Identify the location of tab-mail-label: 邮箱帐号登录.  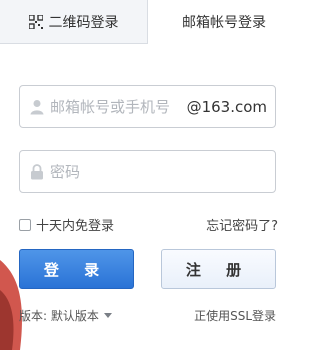
(224, 23).